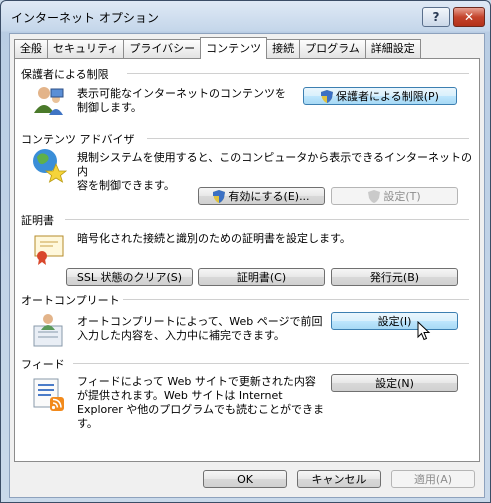 Image resolution: width=491 pixels, height=503 pixels. Describe the element at coordinates (196, 381) in the screenshot. I see `feeds-description-line1: フィードによって Web サイトで更新された内容` at that location.